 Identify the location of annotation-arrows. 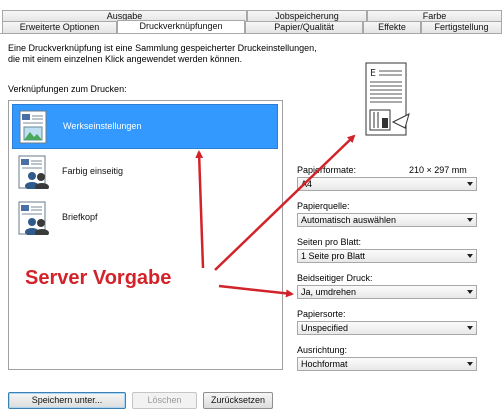
(275, 216).